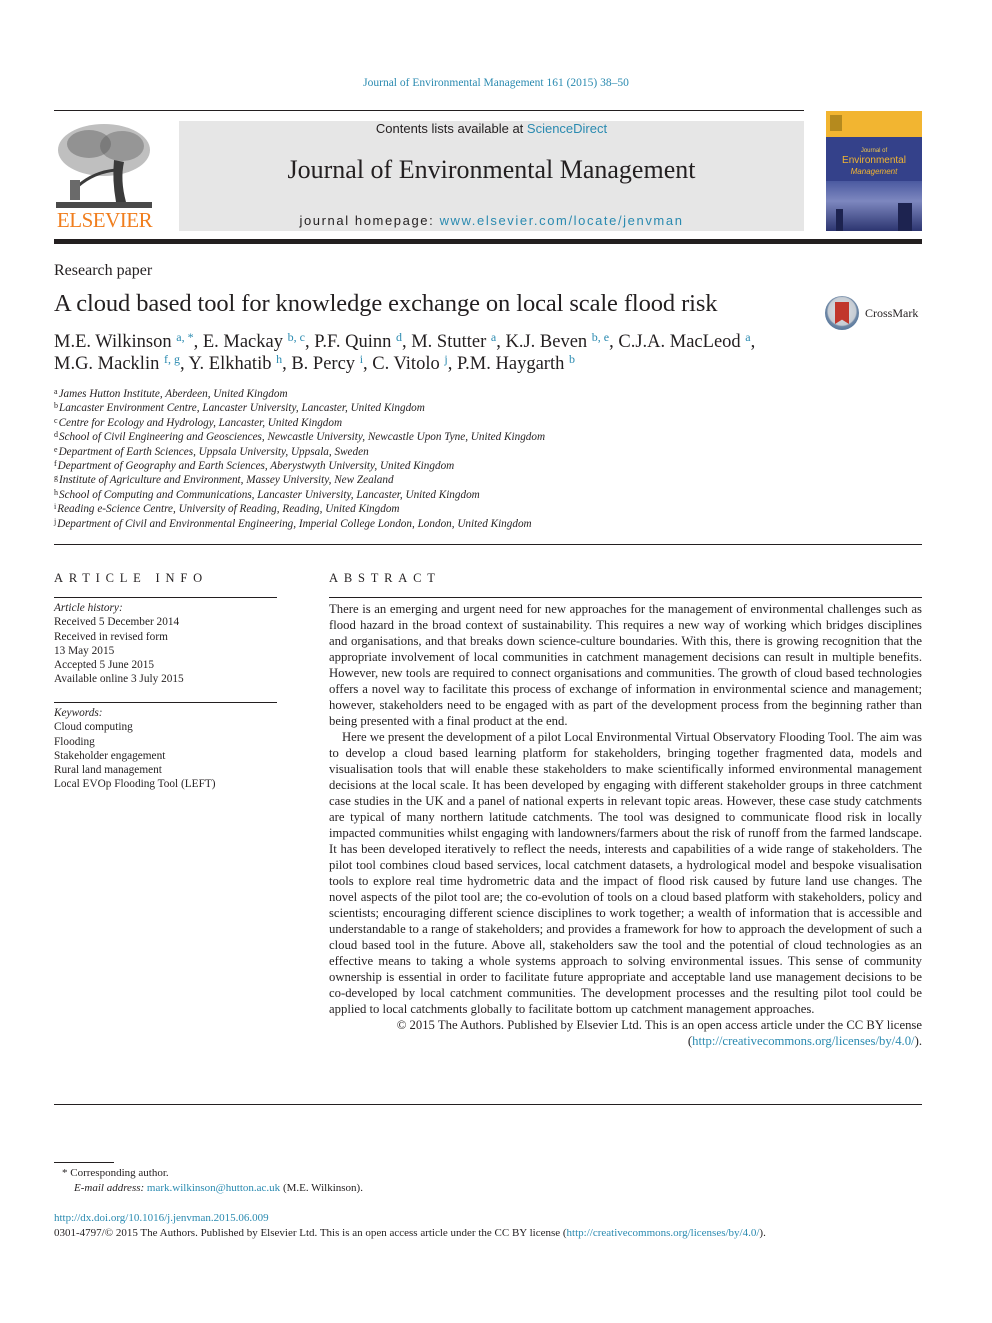 Image resolution: width=992 pixels, height=1323 pixels. Describe the element at coordinates (113, 342) in the screenshot. I see `author: M.E. Wilkinson` at that location.